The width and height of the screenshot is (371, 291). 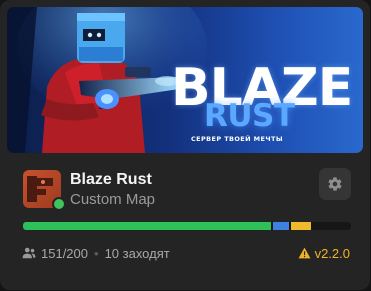 I want to click on capacity-bar, so click(x=187, y=226).